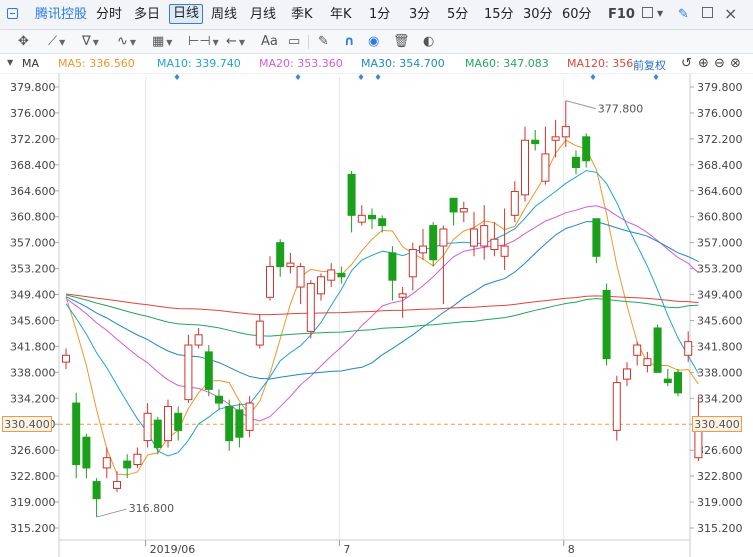 The width and height of the screenshot is (753, 557). I want to click on period-zhouxian: 周线, so click(224, 15).